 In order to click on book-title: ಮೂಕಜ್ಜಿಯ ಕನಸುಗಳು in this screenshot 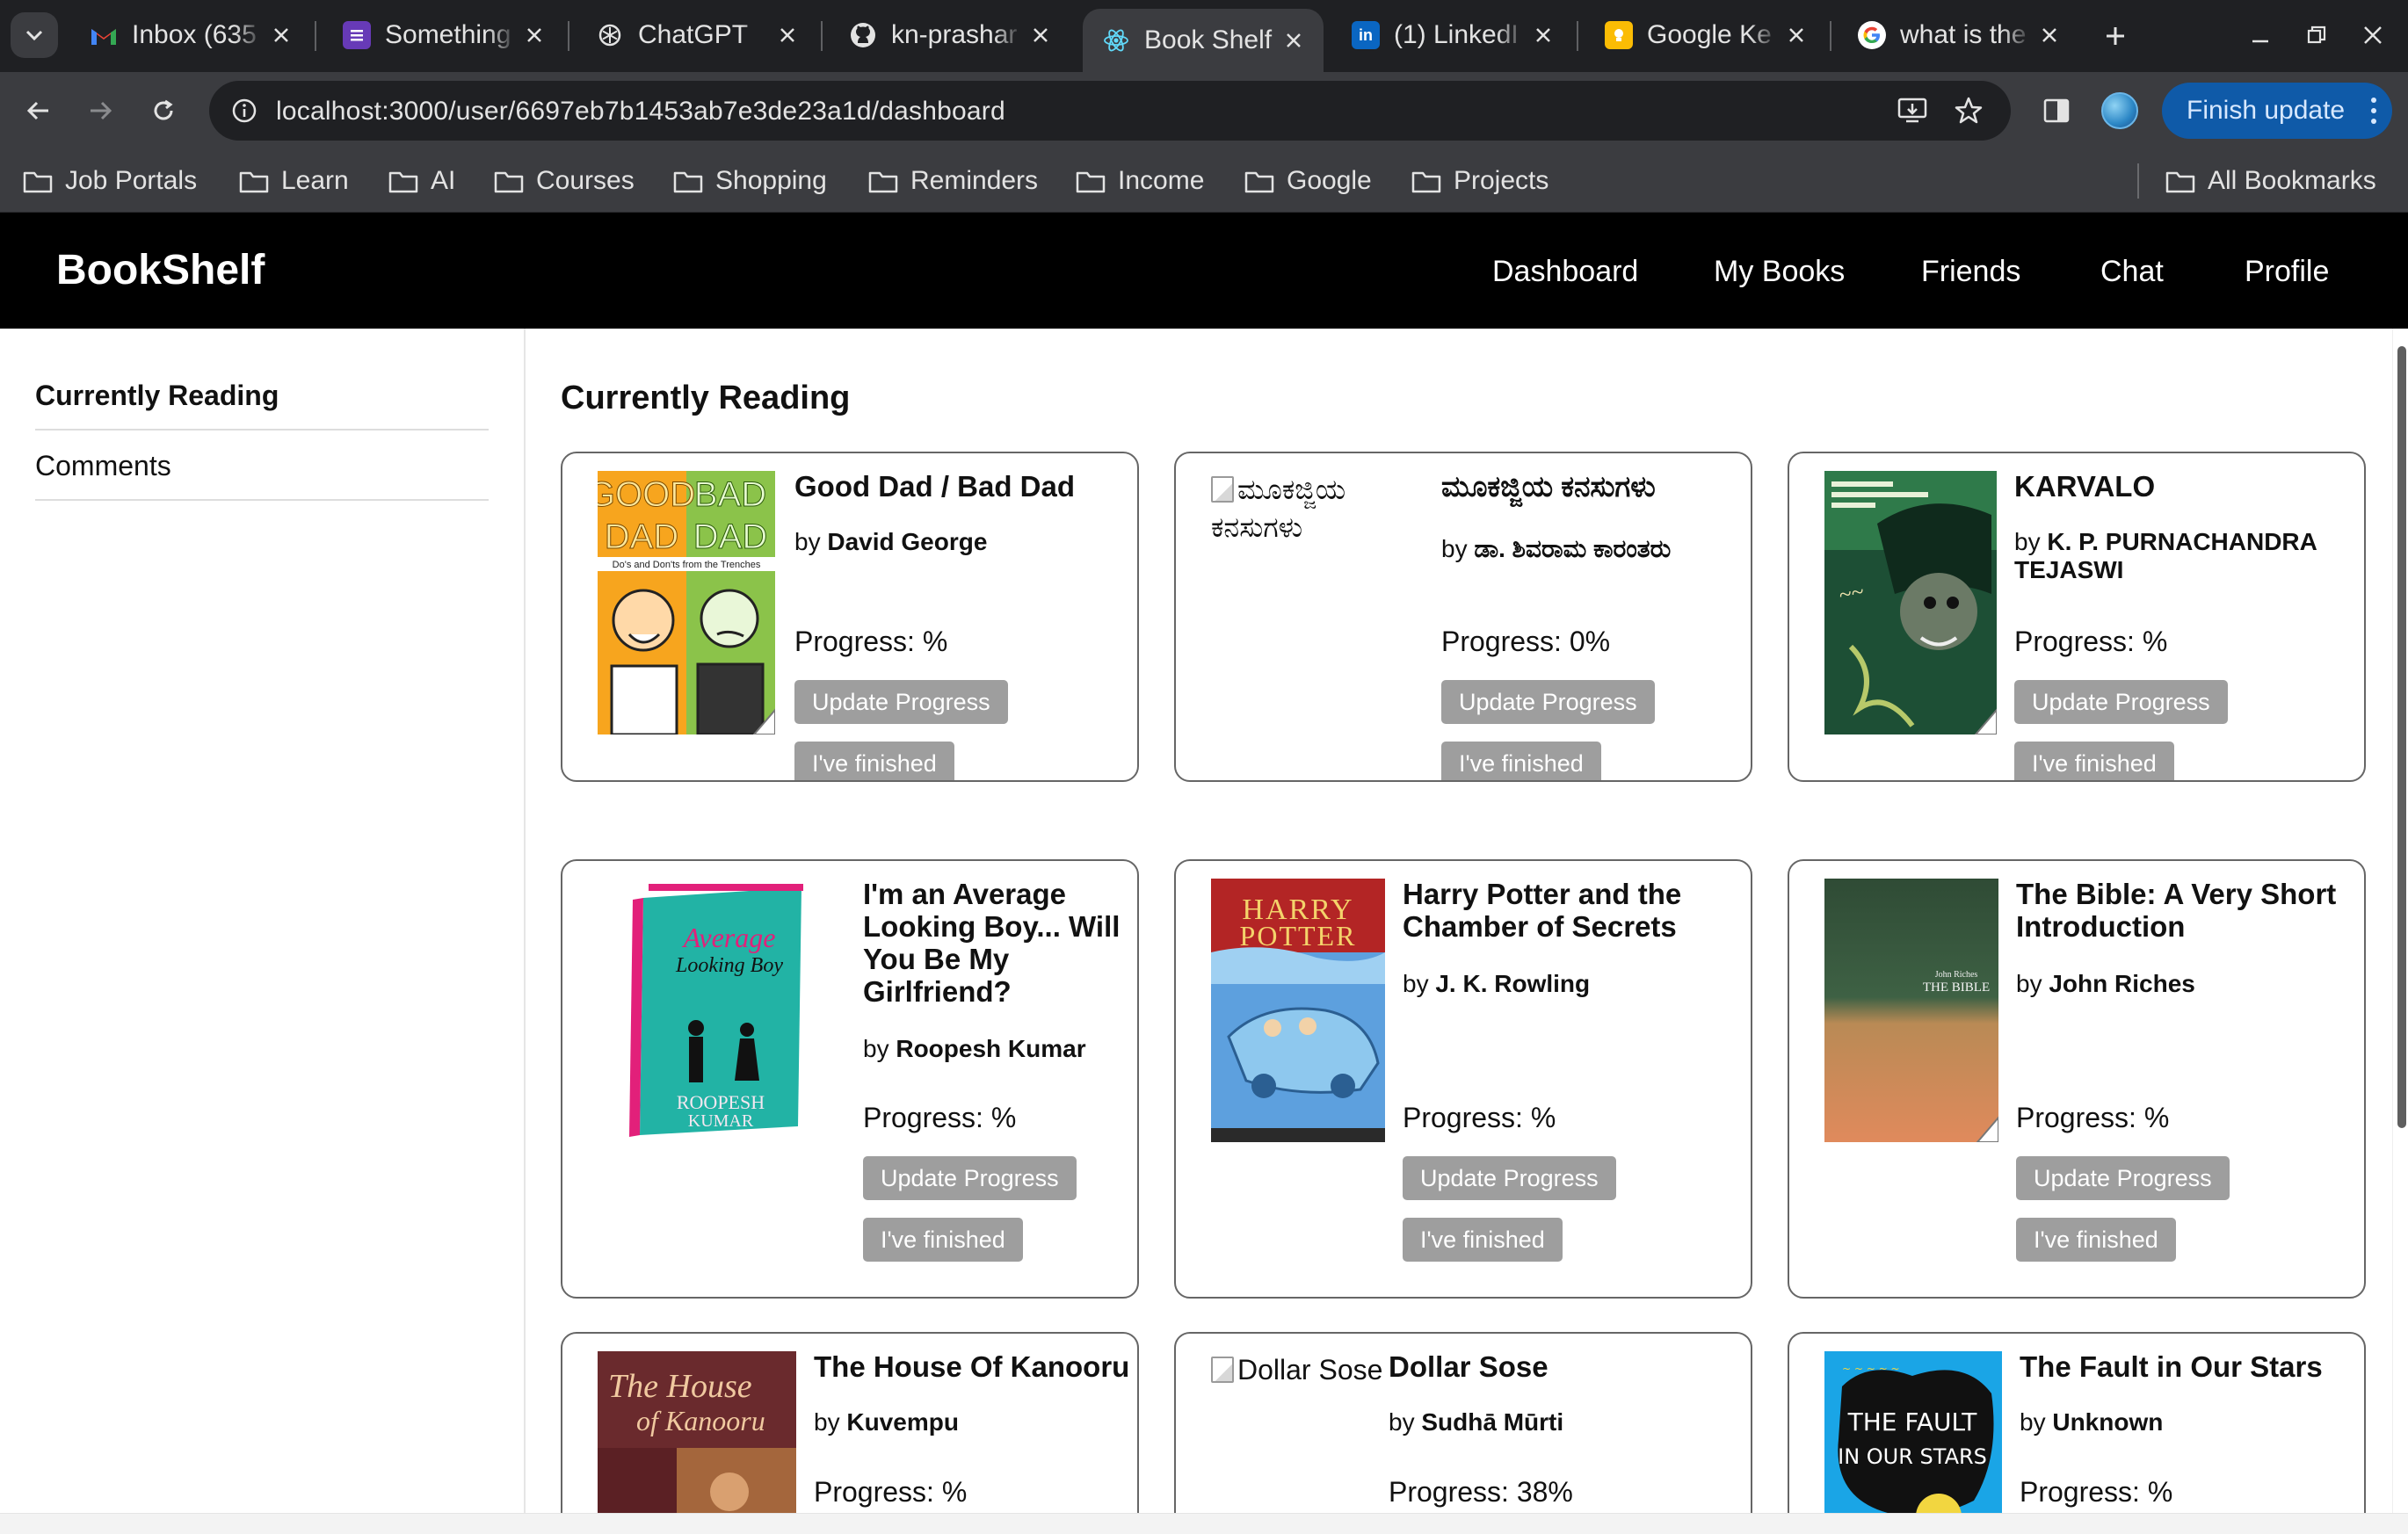, I will do `click(1590, 486)`.